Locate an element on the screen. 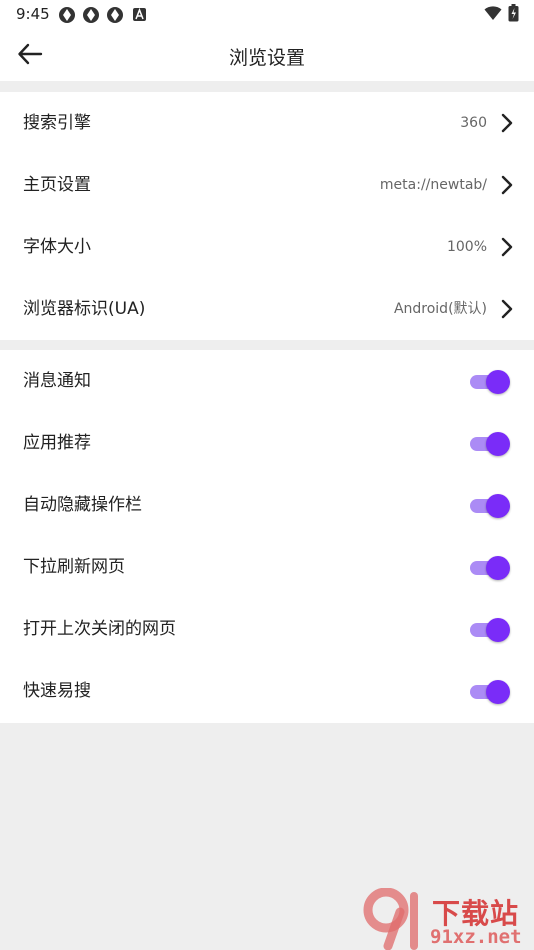 The width and height of the screenshot is (534, 950). app-bar: 浏览设置 is located at coordinates (267, 54).